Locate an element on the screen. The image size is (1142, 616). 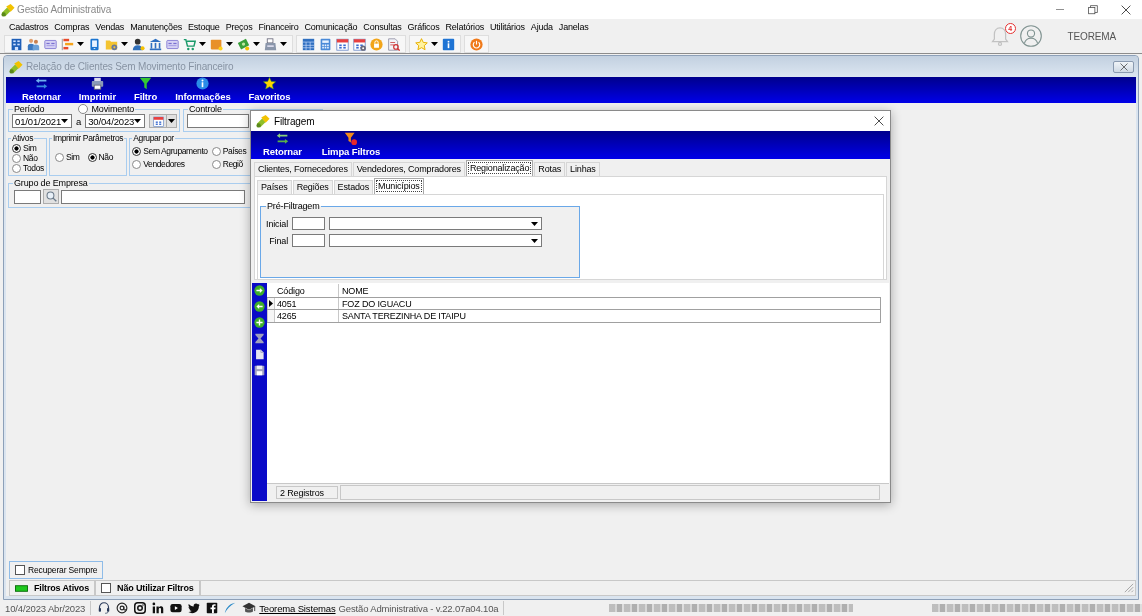
people-icon is located at coordinates (33, 44).